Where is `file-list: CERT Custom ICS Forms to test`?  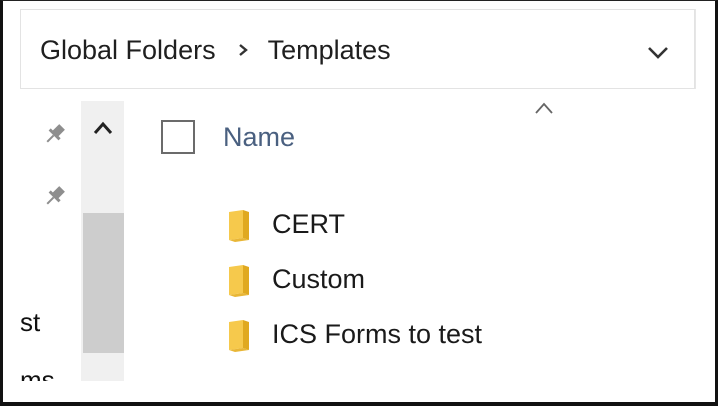 file-list: CERT Custom ICS Forms to test is located at coordinates (353, 279).